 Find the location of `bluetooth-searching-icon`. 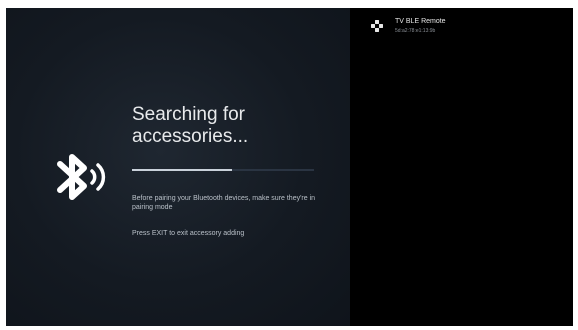

bluetooth-searching-icon is located at coordinates (81, 177).